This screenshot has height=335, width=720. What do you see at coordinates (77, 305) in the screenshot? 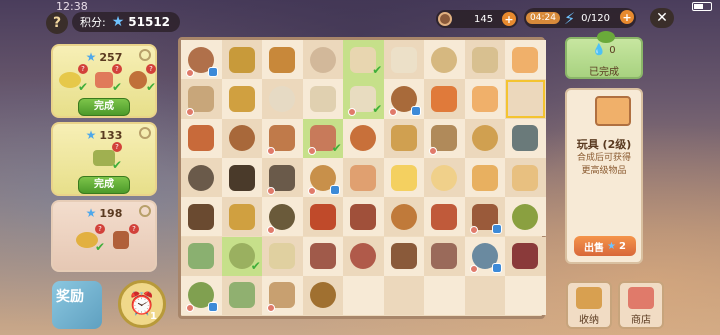
I see `reward-button: 奖励` at bounding box center [77, 305].